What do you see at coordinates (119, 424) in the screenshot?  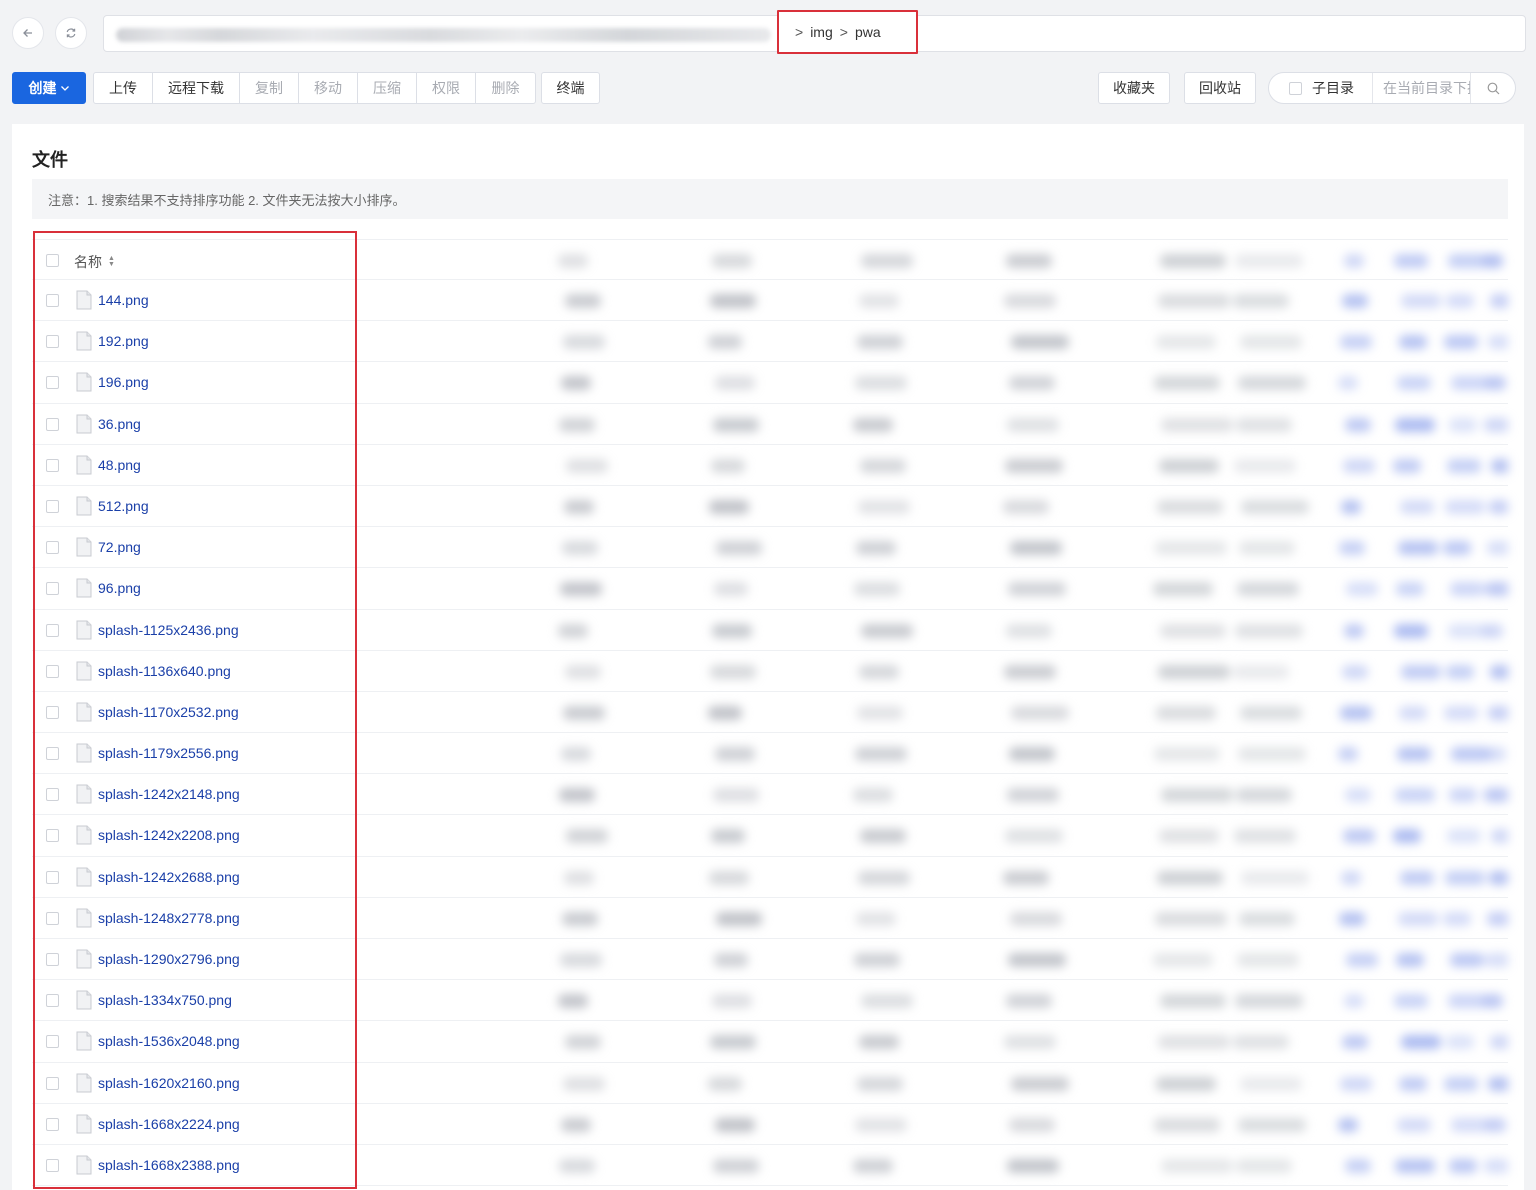 I see `file-name-link: 36.png` at bounding box center [119, 424].